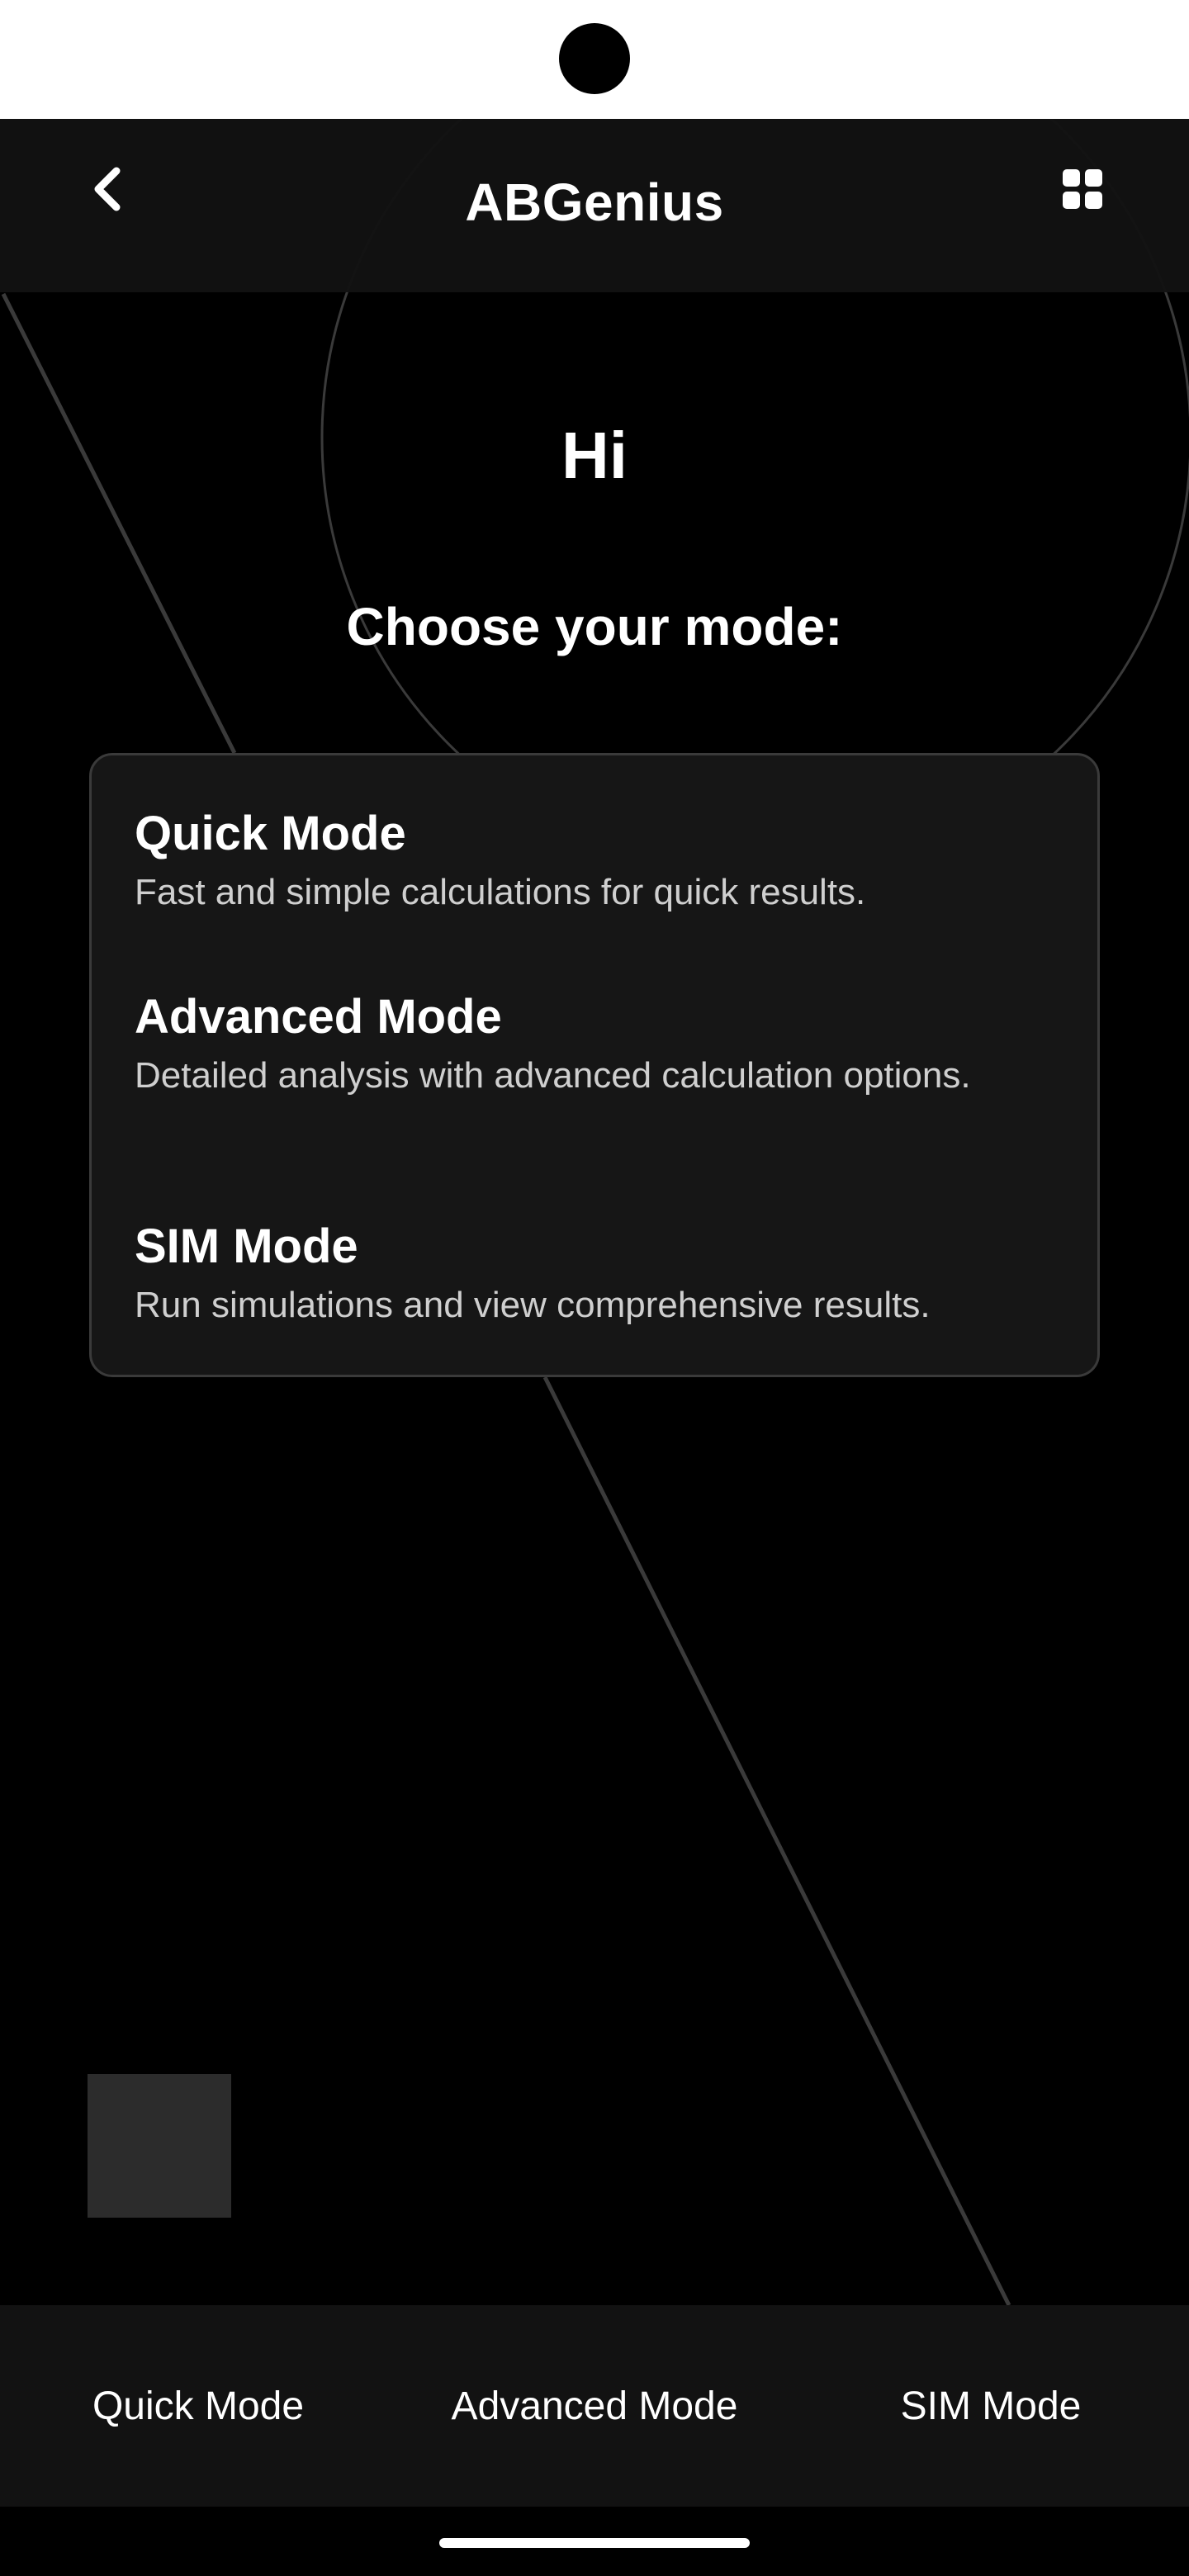  I want to click on bottom-navigation-bar: Quick Mode Advanced Mode SIM Mode, so click(594, 2406).